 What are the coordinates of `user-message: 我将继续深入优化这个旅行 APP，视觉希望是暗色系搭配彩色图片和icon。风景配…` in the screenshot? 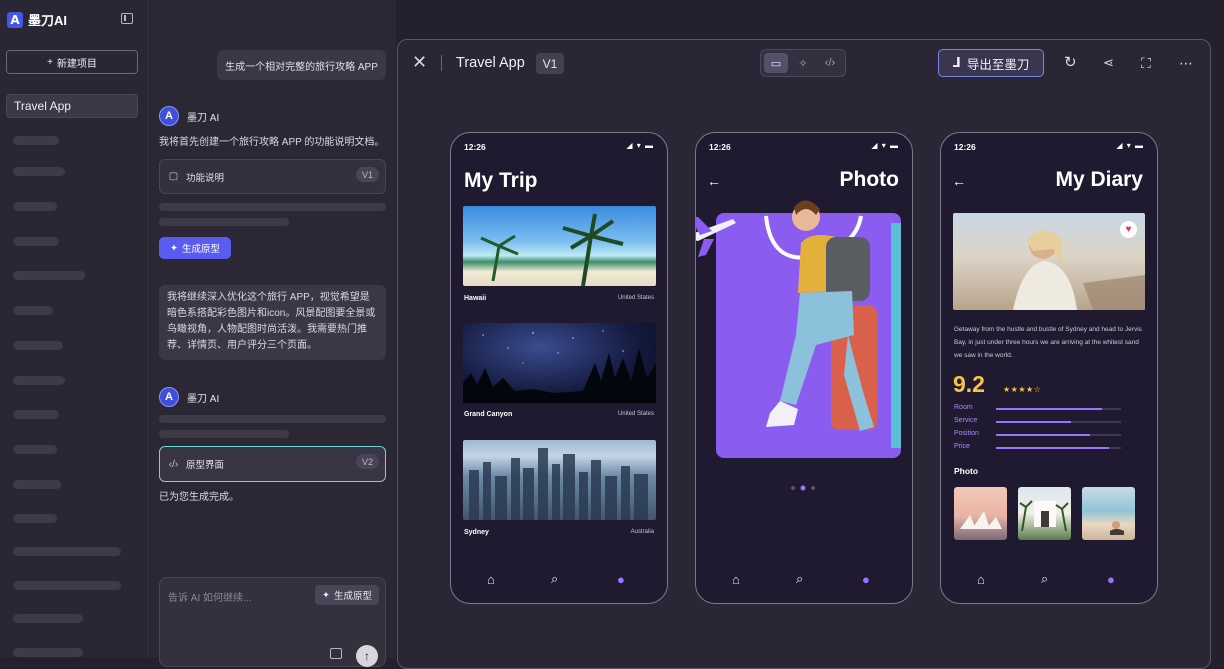 It's located at (272, 322).